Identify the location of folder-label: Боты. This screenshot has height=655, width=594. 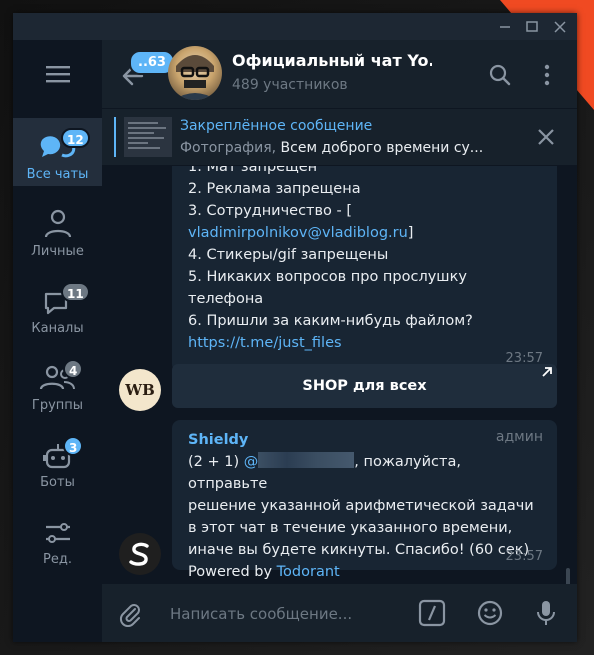
(57, 482).